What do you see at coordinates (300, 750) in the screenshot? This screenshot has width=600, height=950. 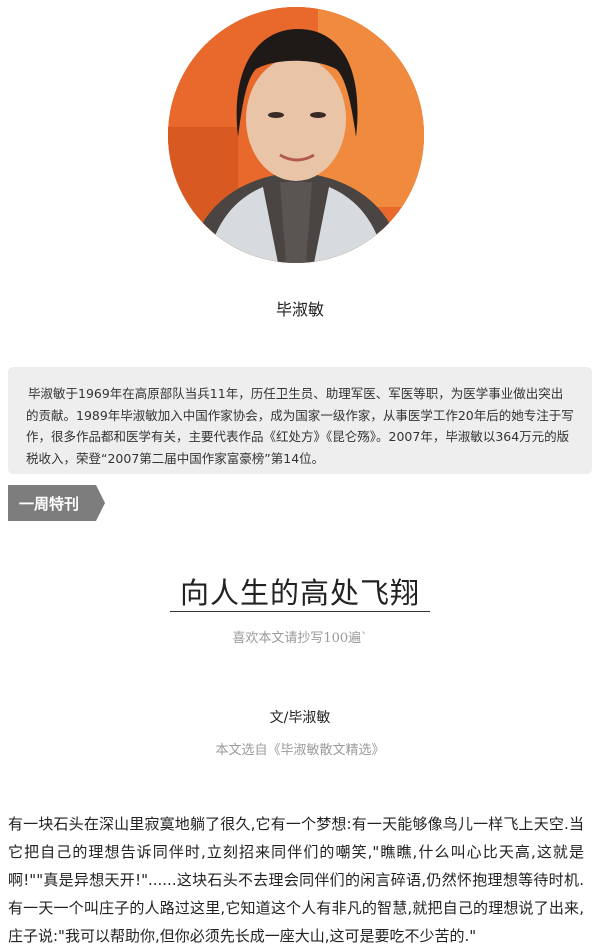 I see `article-source: 本文选自《毕淑敏散文精选》` at bounding box center [300, 750].